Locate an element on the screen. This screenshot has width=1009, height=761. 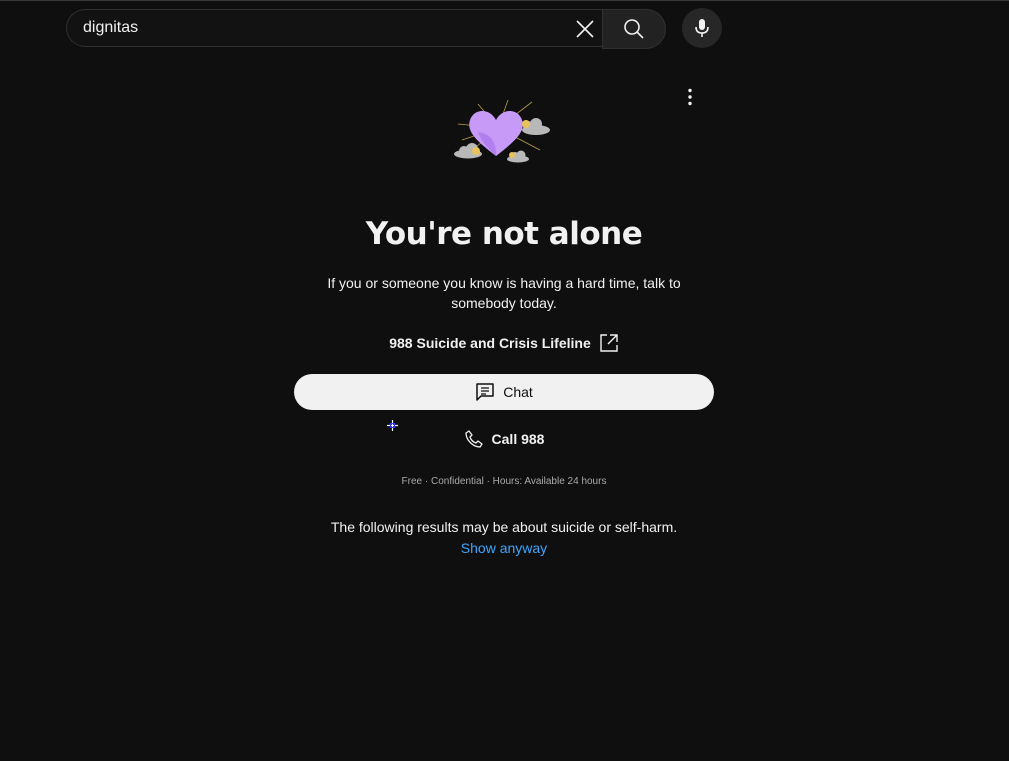
chat-icon is located at coordinates (485, 392).